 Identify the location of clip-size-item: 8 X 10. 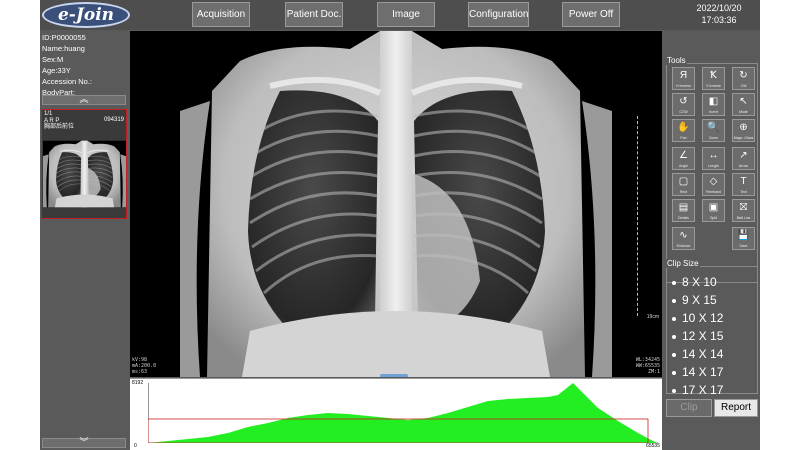
(697, 282).